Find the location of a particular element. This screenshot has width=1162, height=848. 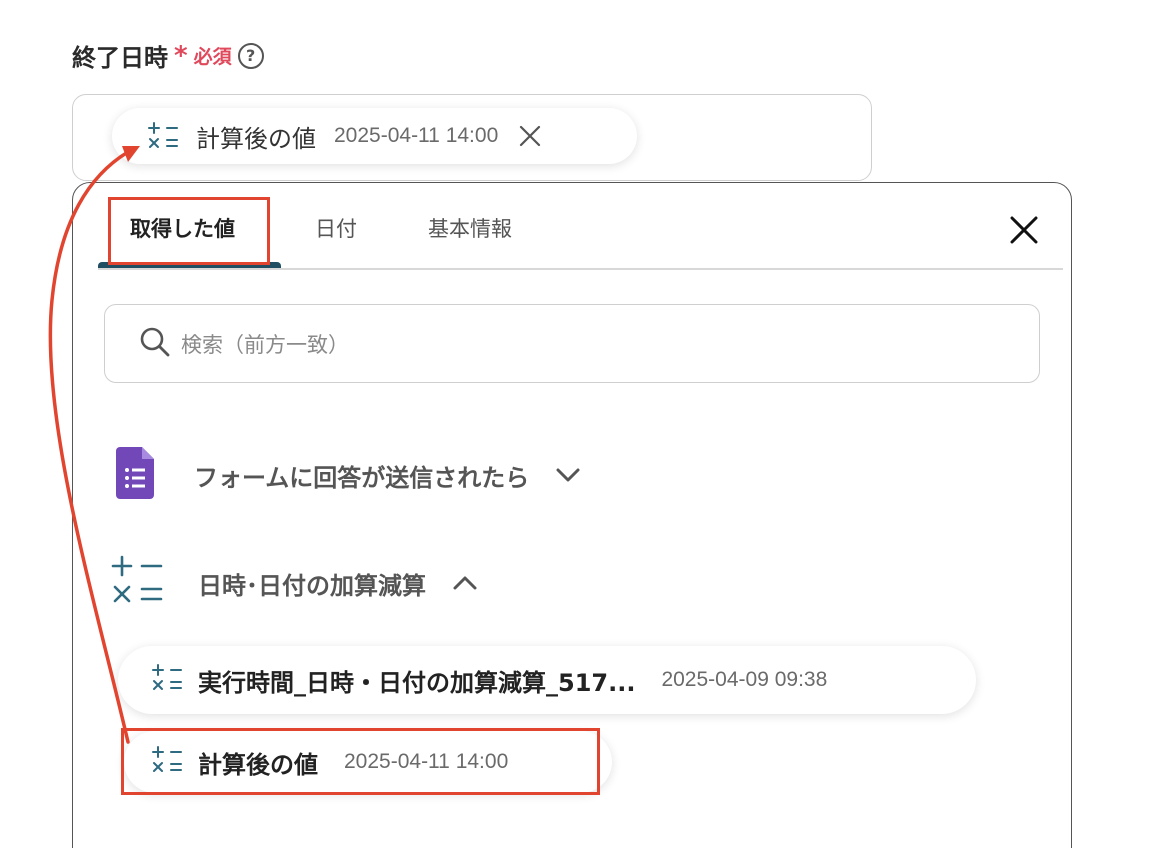

search-icon is located at coordinates (155, 344).